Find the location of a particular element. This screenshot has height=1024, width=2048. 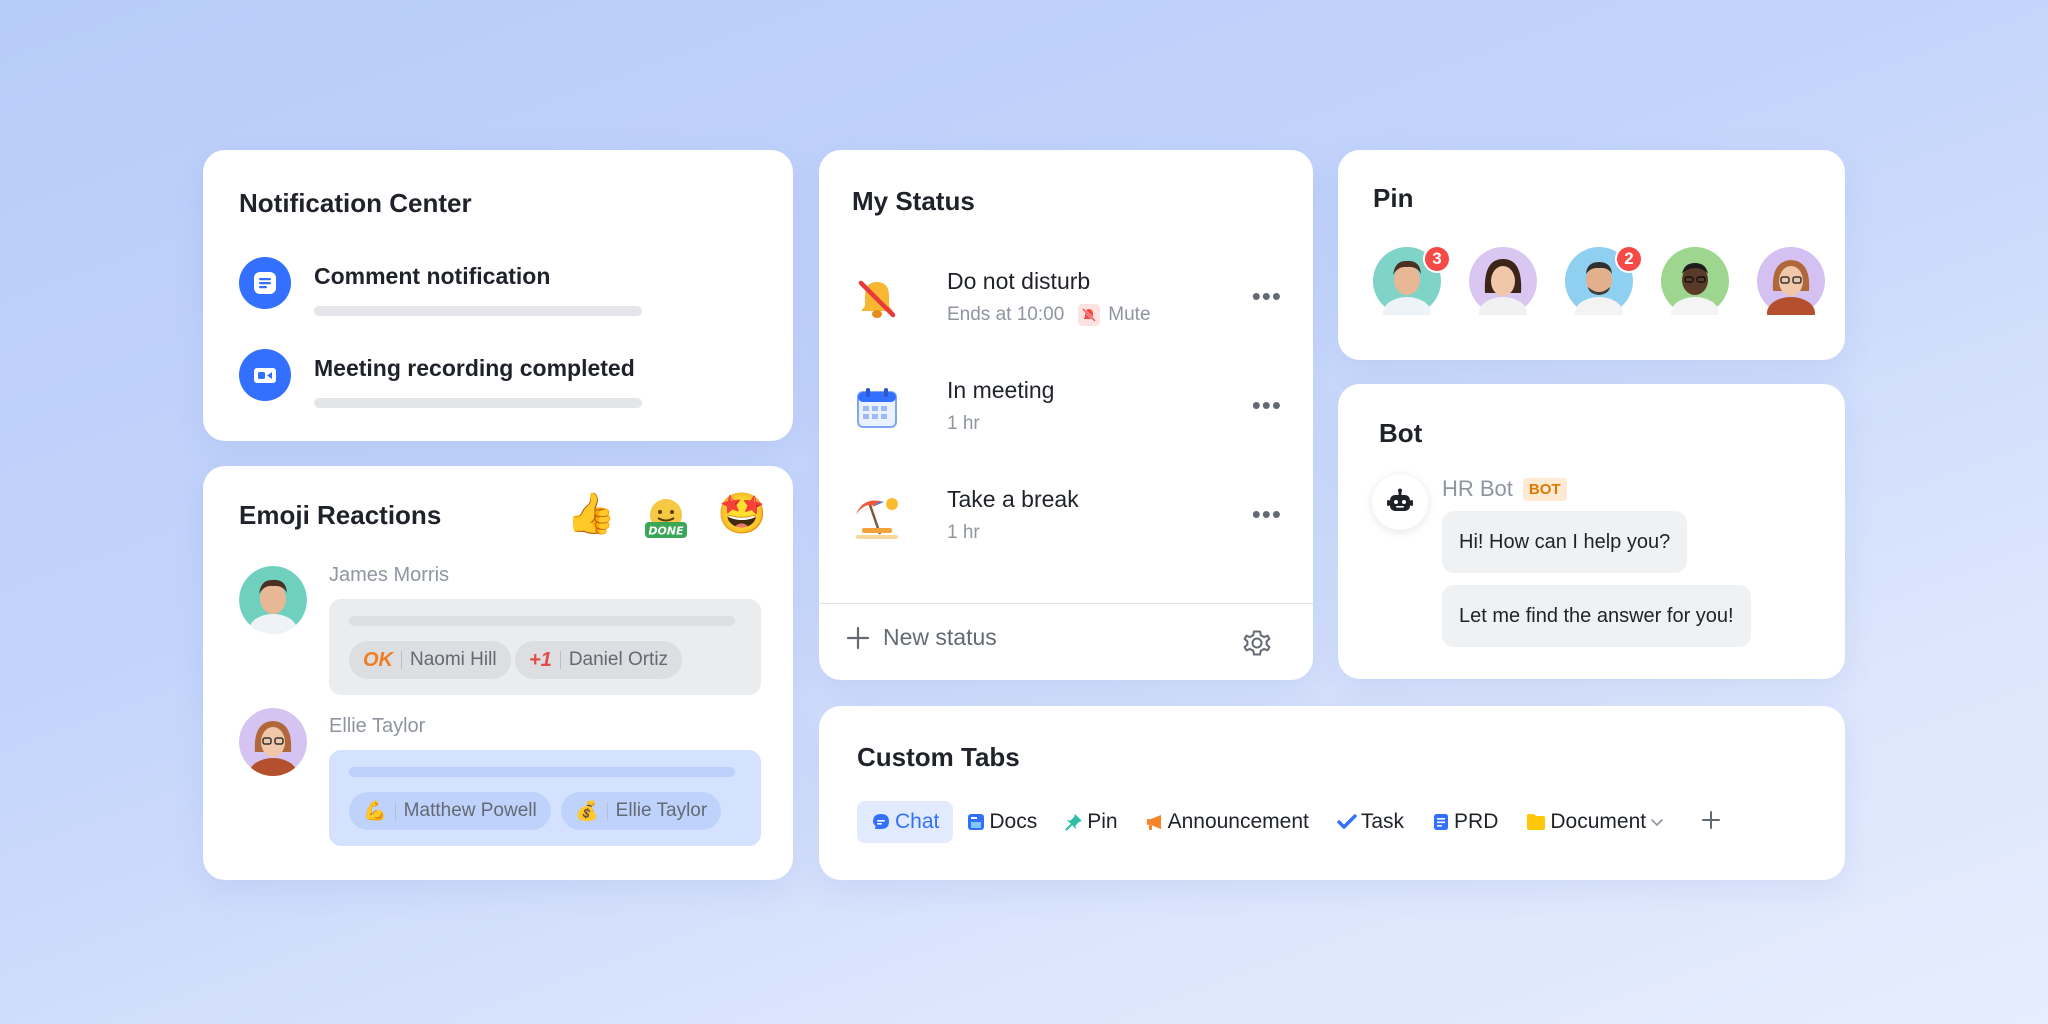

unread-count-badge: 2 is located at coordinates (1629, 259).